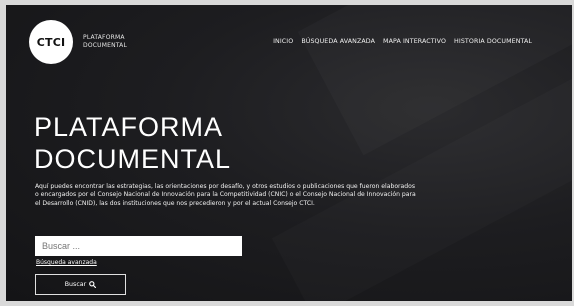  What do you see at coordinates (338, 41) in the screenshot?
I see `nav-item-busqueda-avanzada: BÚSQUEDA AVANZADA` at bounding box center [338, 41].